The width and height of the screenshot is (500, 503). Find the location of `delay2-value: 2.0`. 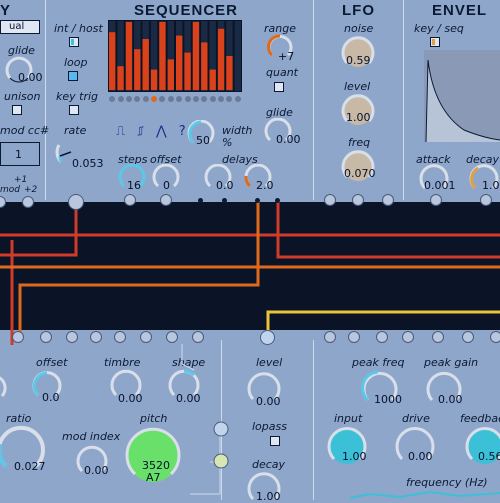

delay2-value: 2.0 is located at coordinates (265, 185).